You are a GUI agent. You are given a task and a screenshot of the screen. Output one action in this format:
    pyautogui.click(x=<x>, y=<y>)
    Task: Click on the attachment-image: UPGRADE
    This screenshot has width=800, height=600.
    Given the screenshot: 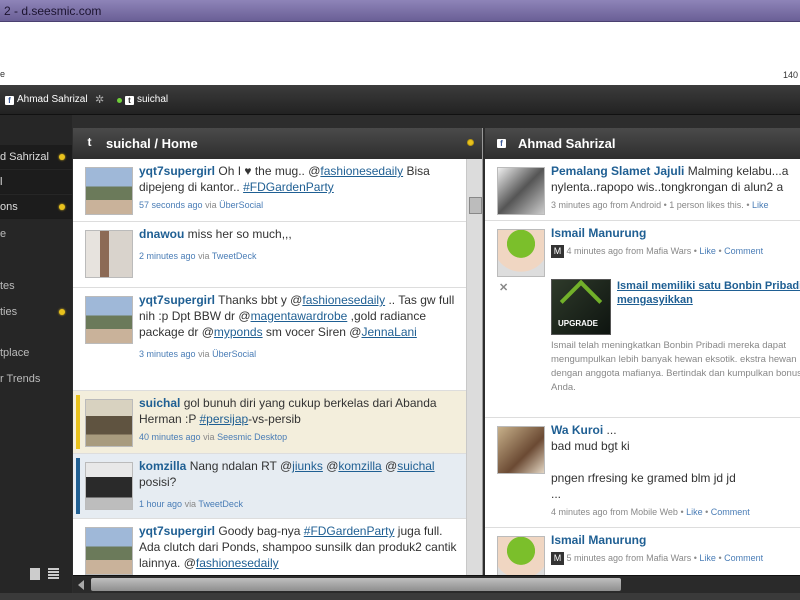 What is the action you would take?
    pyautogui.click(x=581, y=307)
    